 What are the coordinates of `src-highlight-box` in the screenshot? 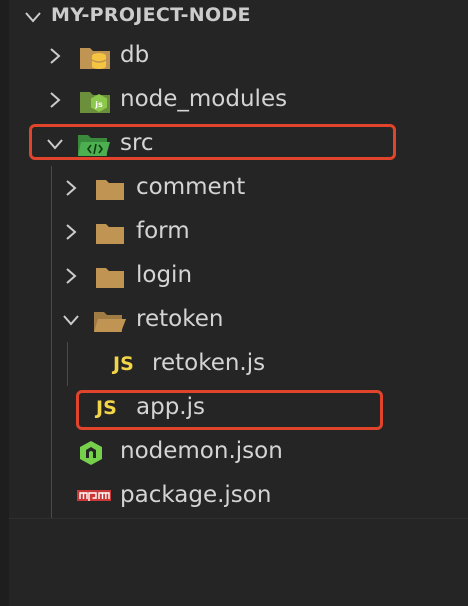 It's located at (212, 142).